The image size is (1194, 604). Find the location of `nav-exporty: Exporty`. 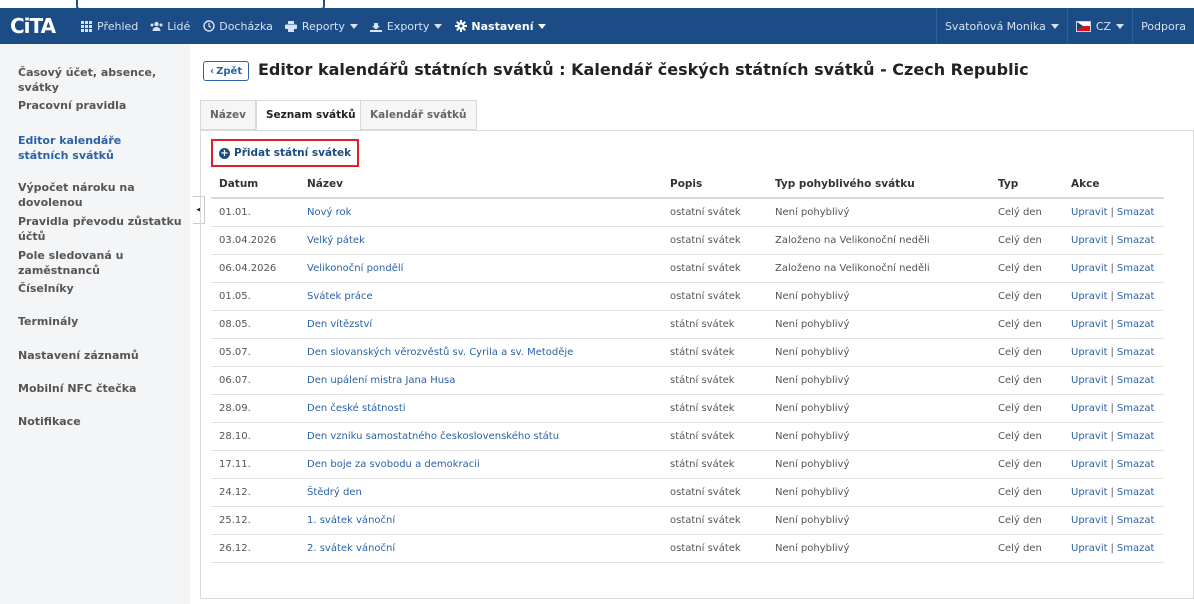

nav-exporty: Exporty is located at coordinates (406, 26).